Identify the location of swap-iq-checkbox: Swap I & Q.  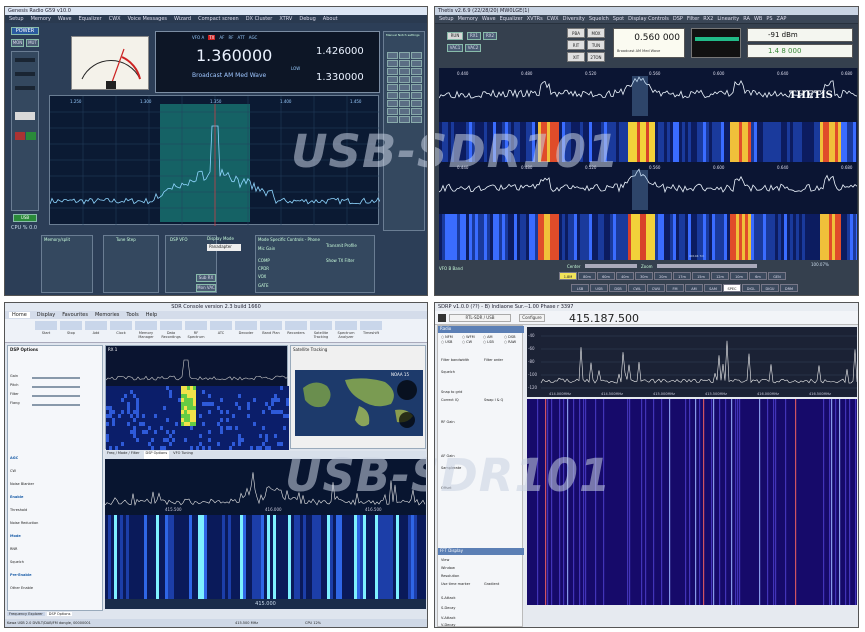
(493, 400).